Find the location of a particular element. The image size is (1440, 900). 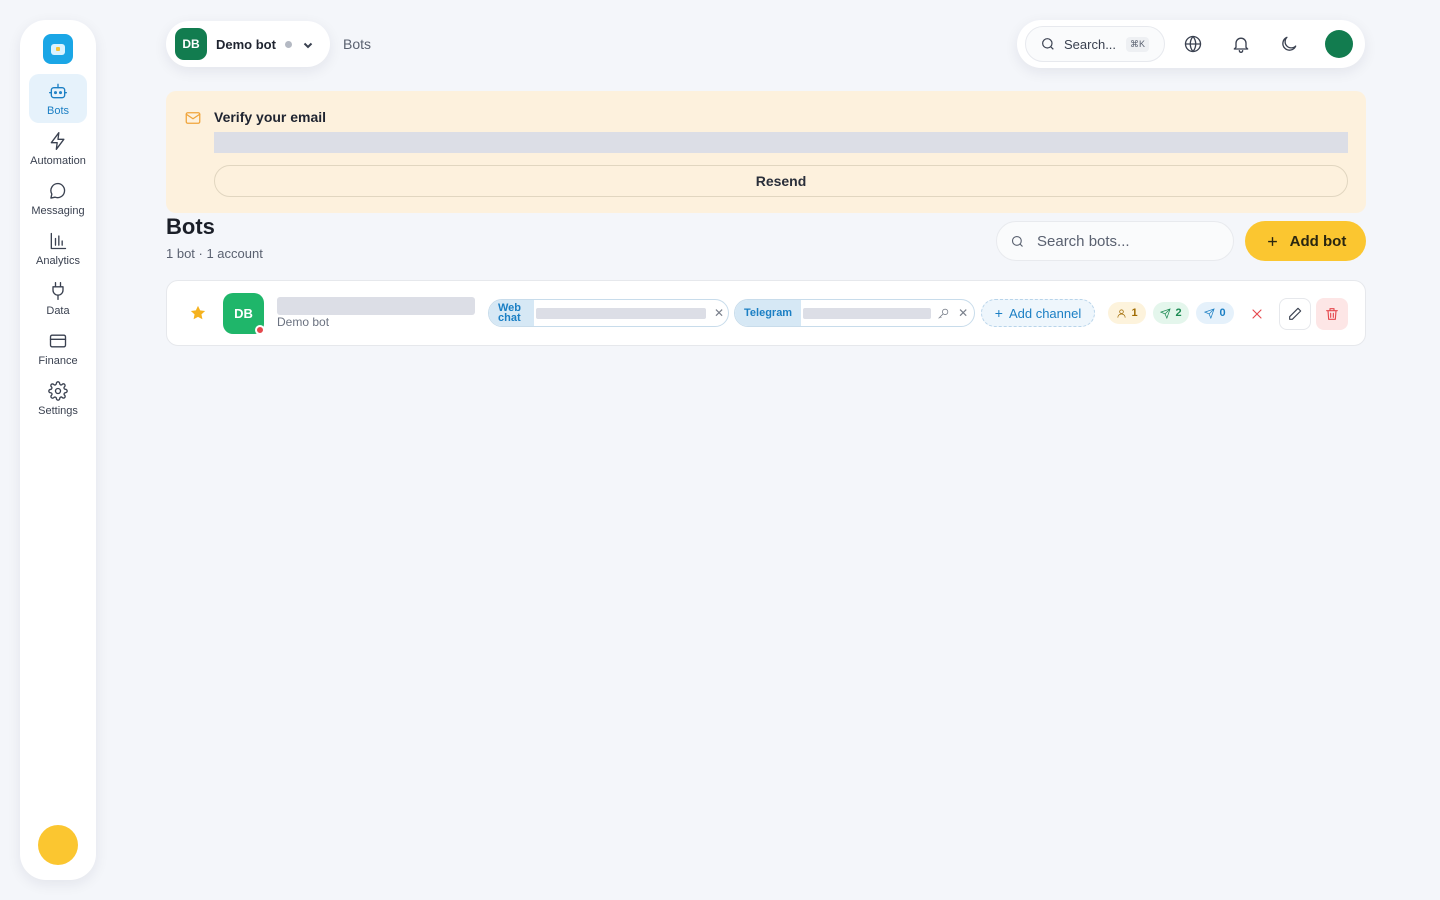

chevron-down-icon is located at coordinates (308, 44).